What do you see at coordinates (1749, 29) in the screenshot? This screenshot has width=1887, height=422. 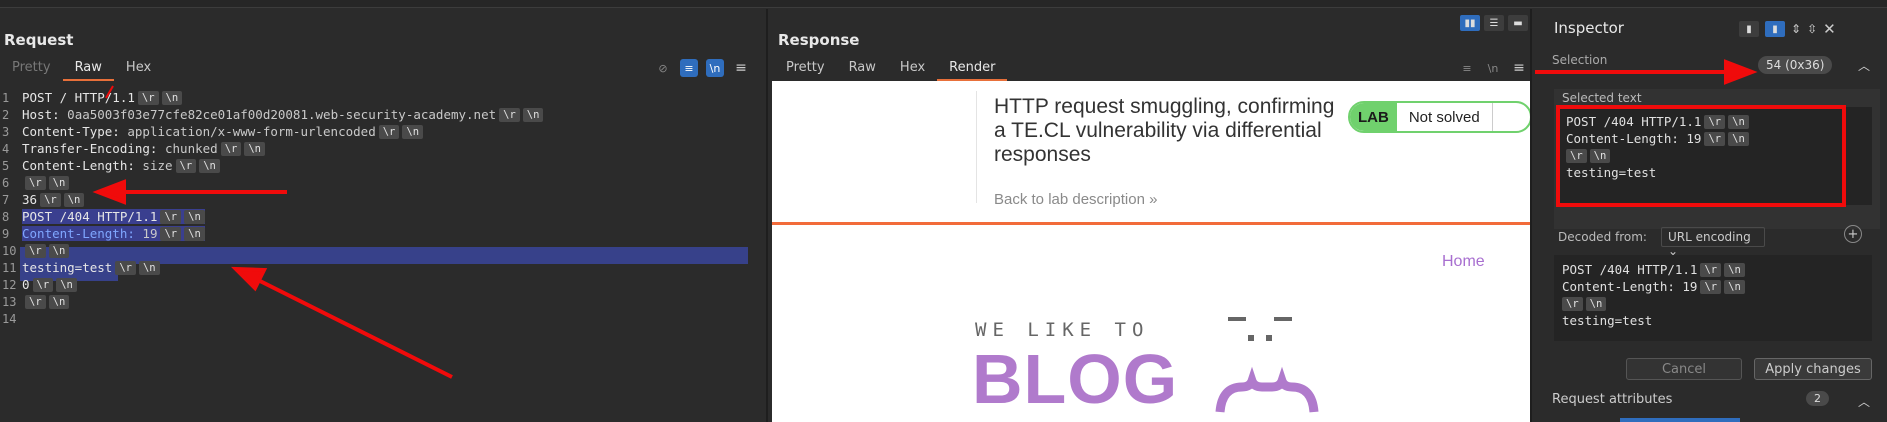 I see `layout-left-icon: ▮` at bounding box center [1749, 29].